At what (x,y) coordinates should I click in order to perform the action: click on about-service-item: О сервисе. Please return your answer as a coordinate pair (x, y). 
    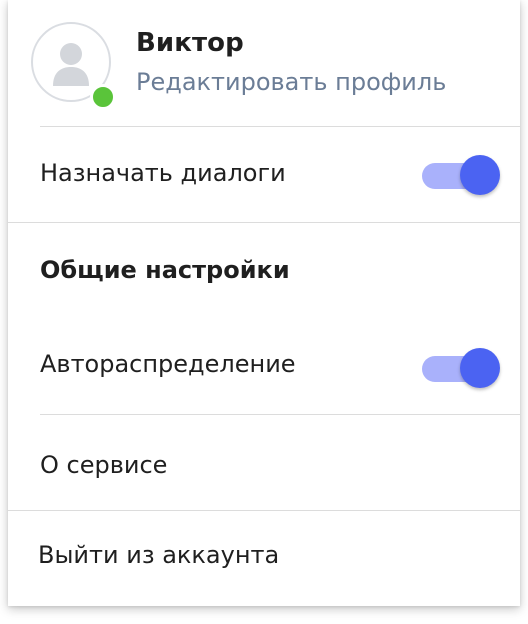
    Looking at the image, I should click on (264, 462).